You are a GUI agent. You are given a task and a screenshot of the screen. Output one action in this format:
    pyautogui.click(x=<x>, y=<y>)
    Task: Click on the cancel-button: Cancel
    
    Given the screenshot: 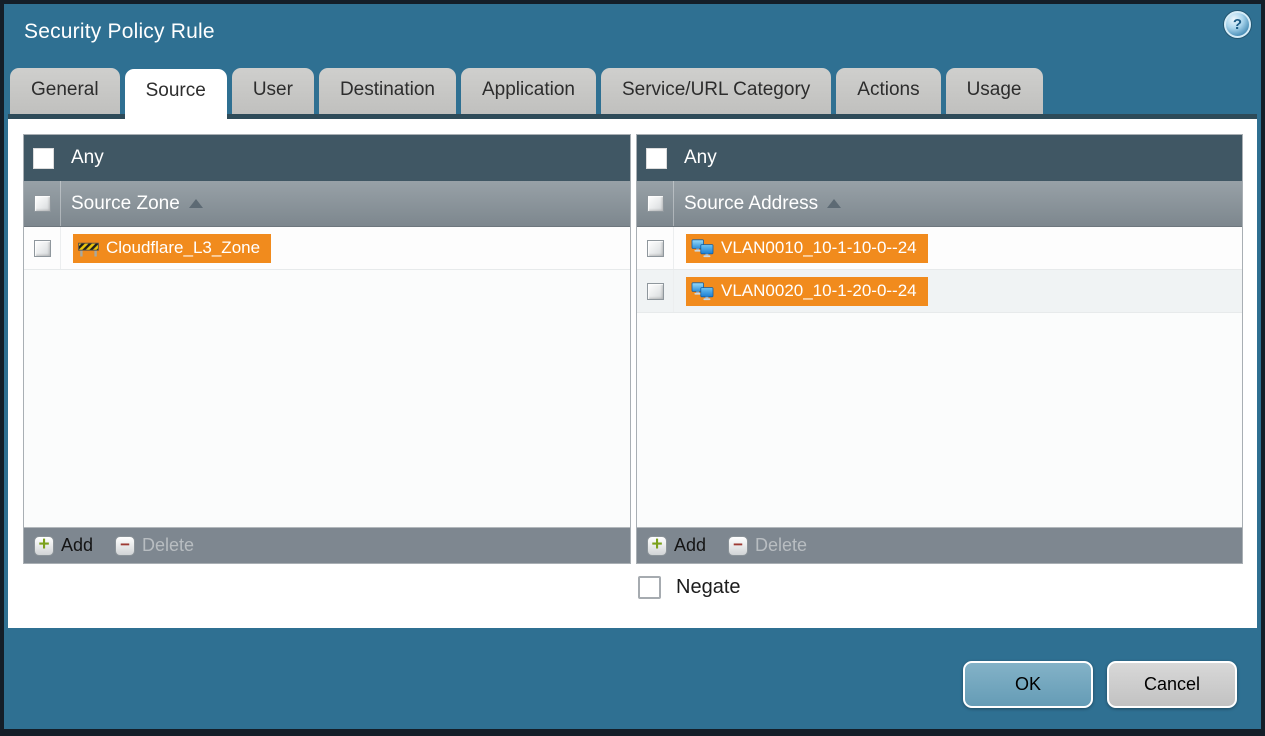 What is the action you would take?
    pyautogui.click(x=1172, y=684)
    